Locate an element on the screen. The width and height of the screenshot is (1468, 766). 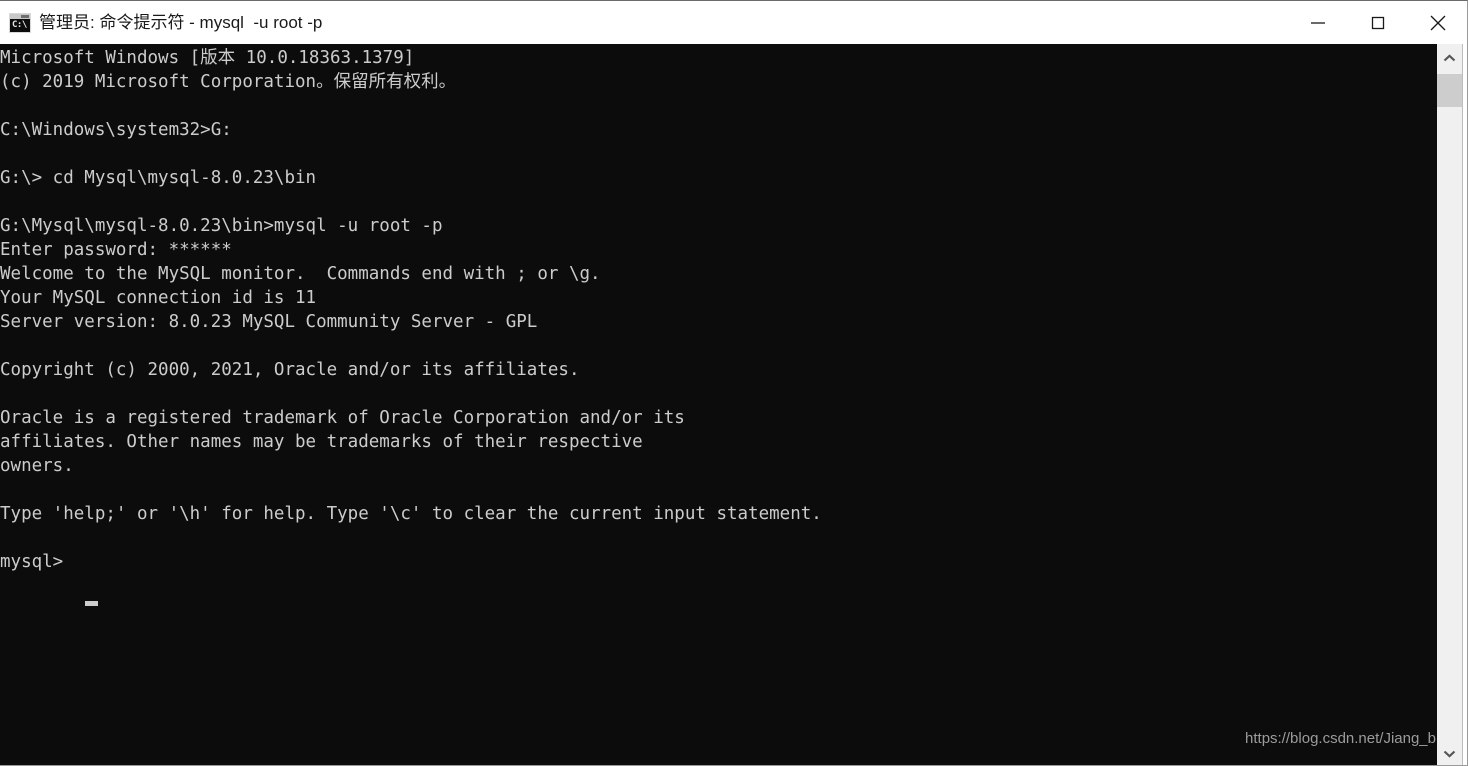
minimize-icon is located at coordinates (1318, 22).